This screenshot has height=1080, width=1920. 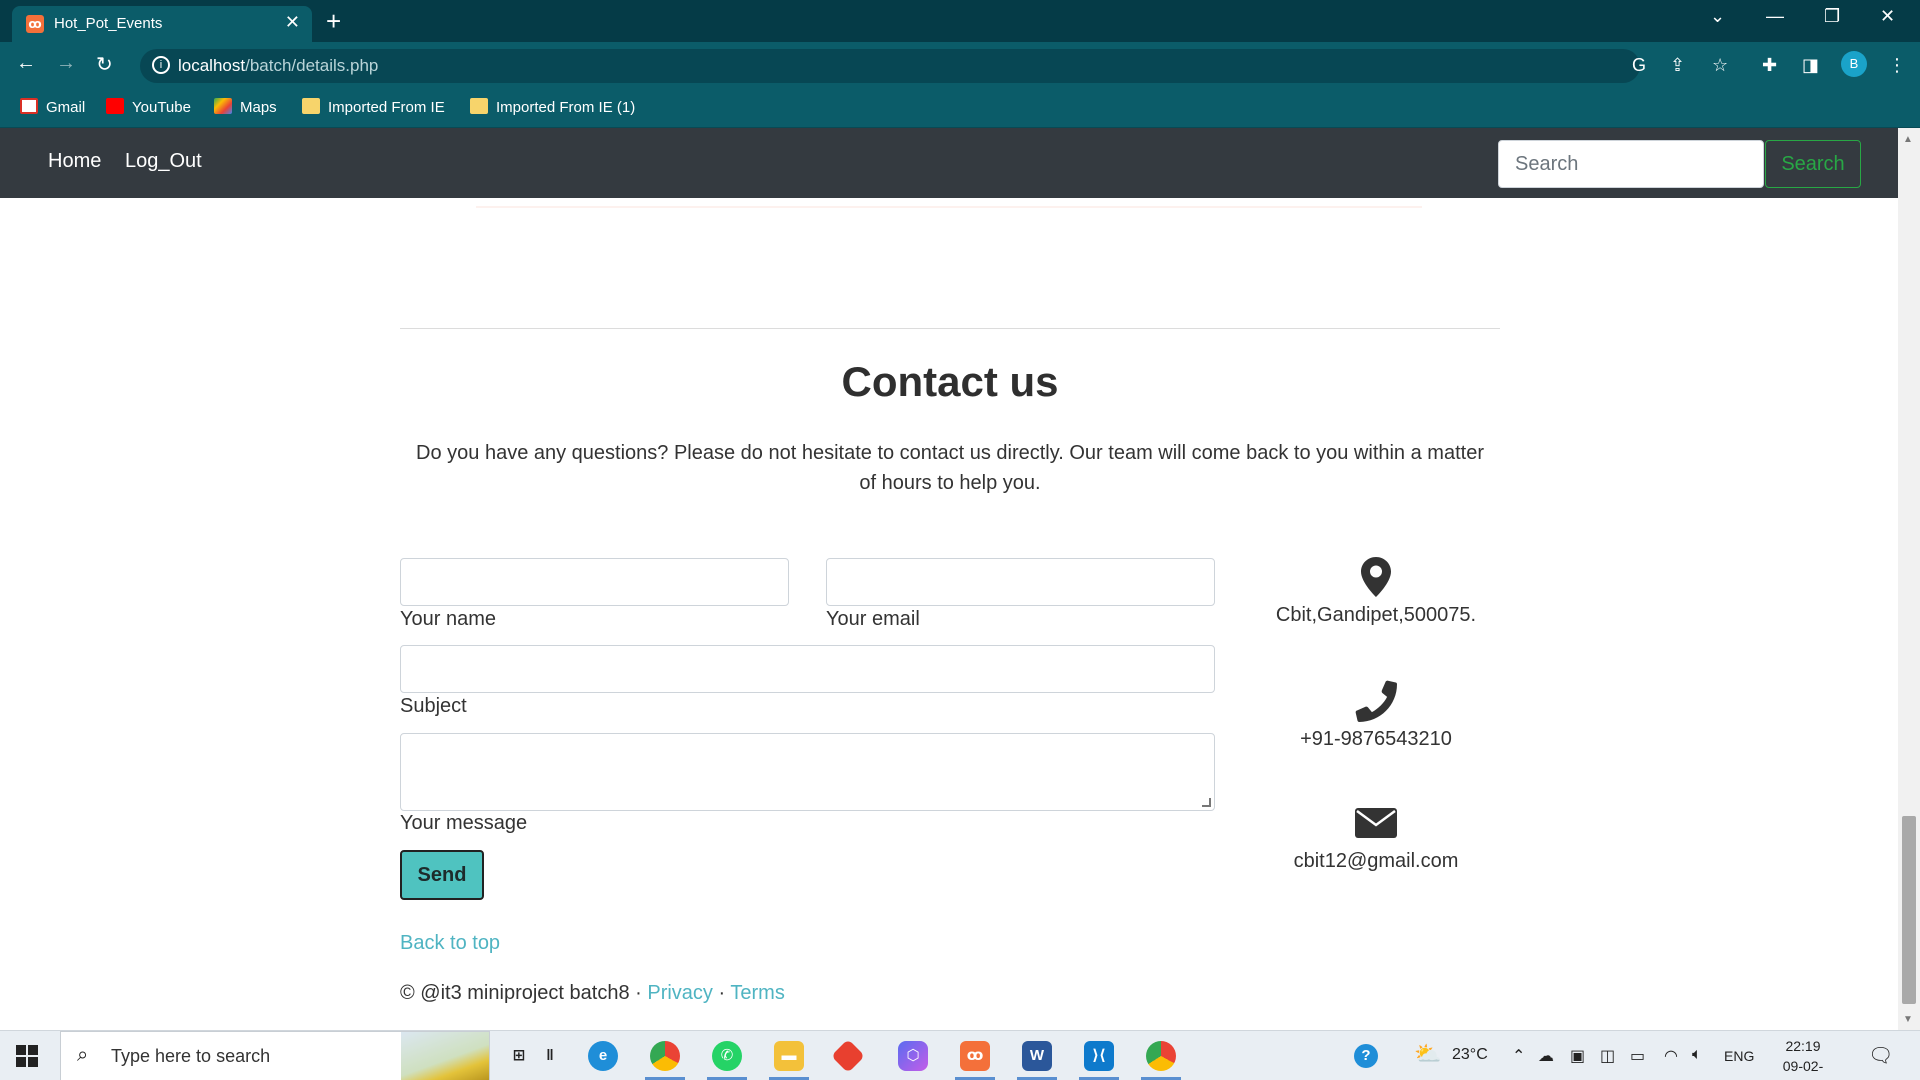 What do you see at coordinates (445, 1056) in the screenshot?
I see `search-highlight-image` at bounding box center [445, 1056].